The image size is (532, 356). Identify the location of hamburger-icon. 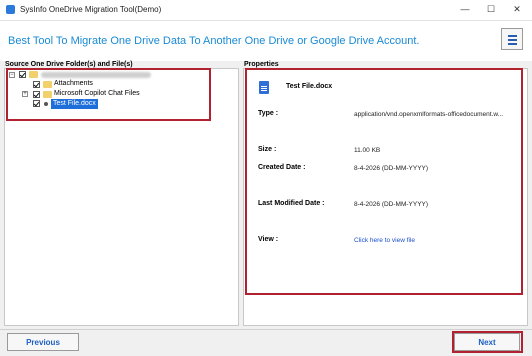
(512, 36).